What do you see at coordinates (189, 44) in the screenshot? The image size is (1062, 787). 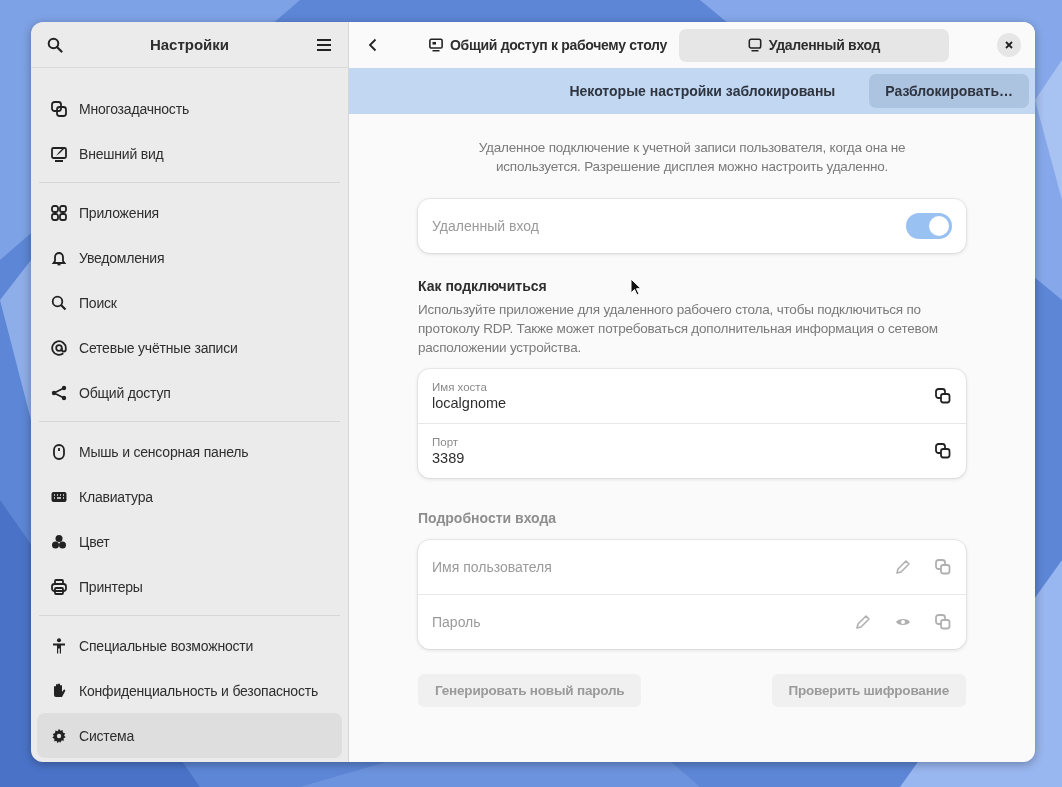 I see `sidebar-title: Настройки` at bounding box center [189, 44].